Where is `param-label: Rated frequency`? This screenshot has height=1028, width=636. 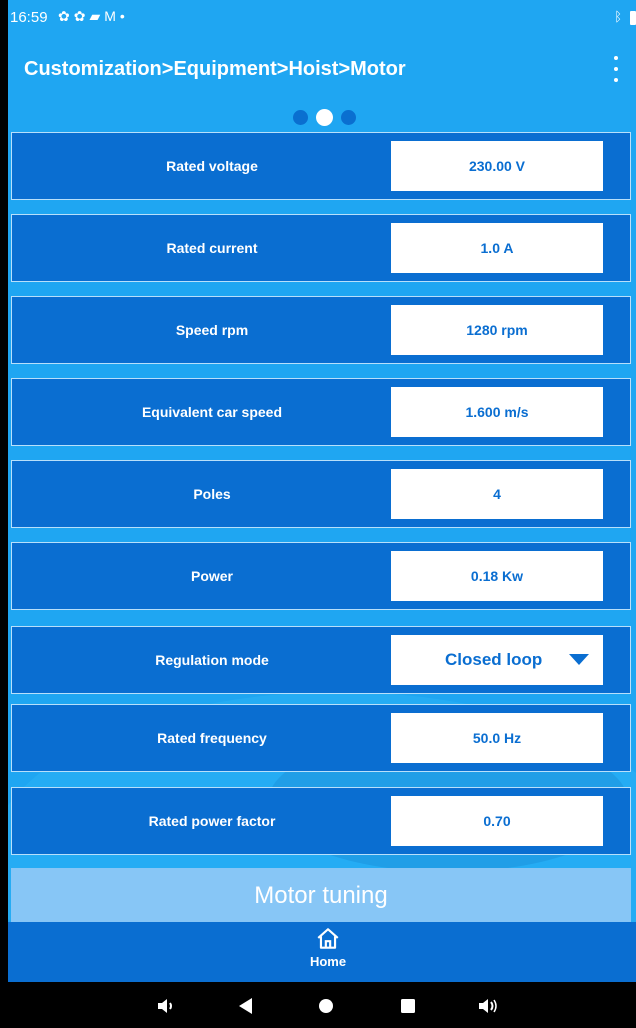 param-label: Rated frequency is located at coordinates (212, 738).